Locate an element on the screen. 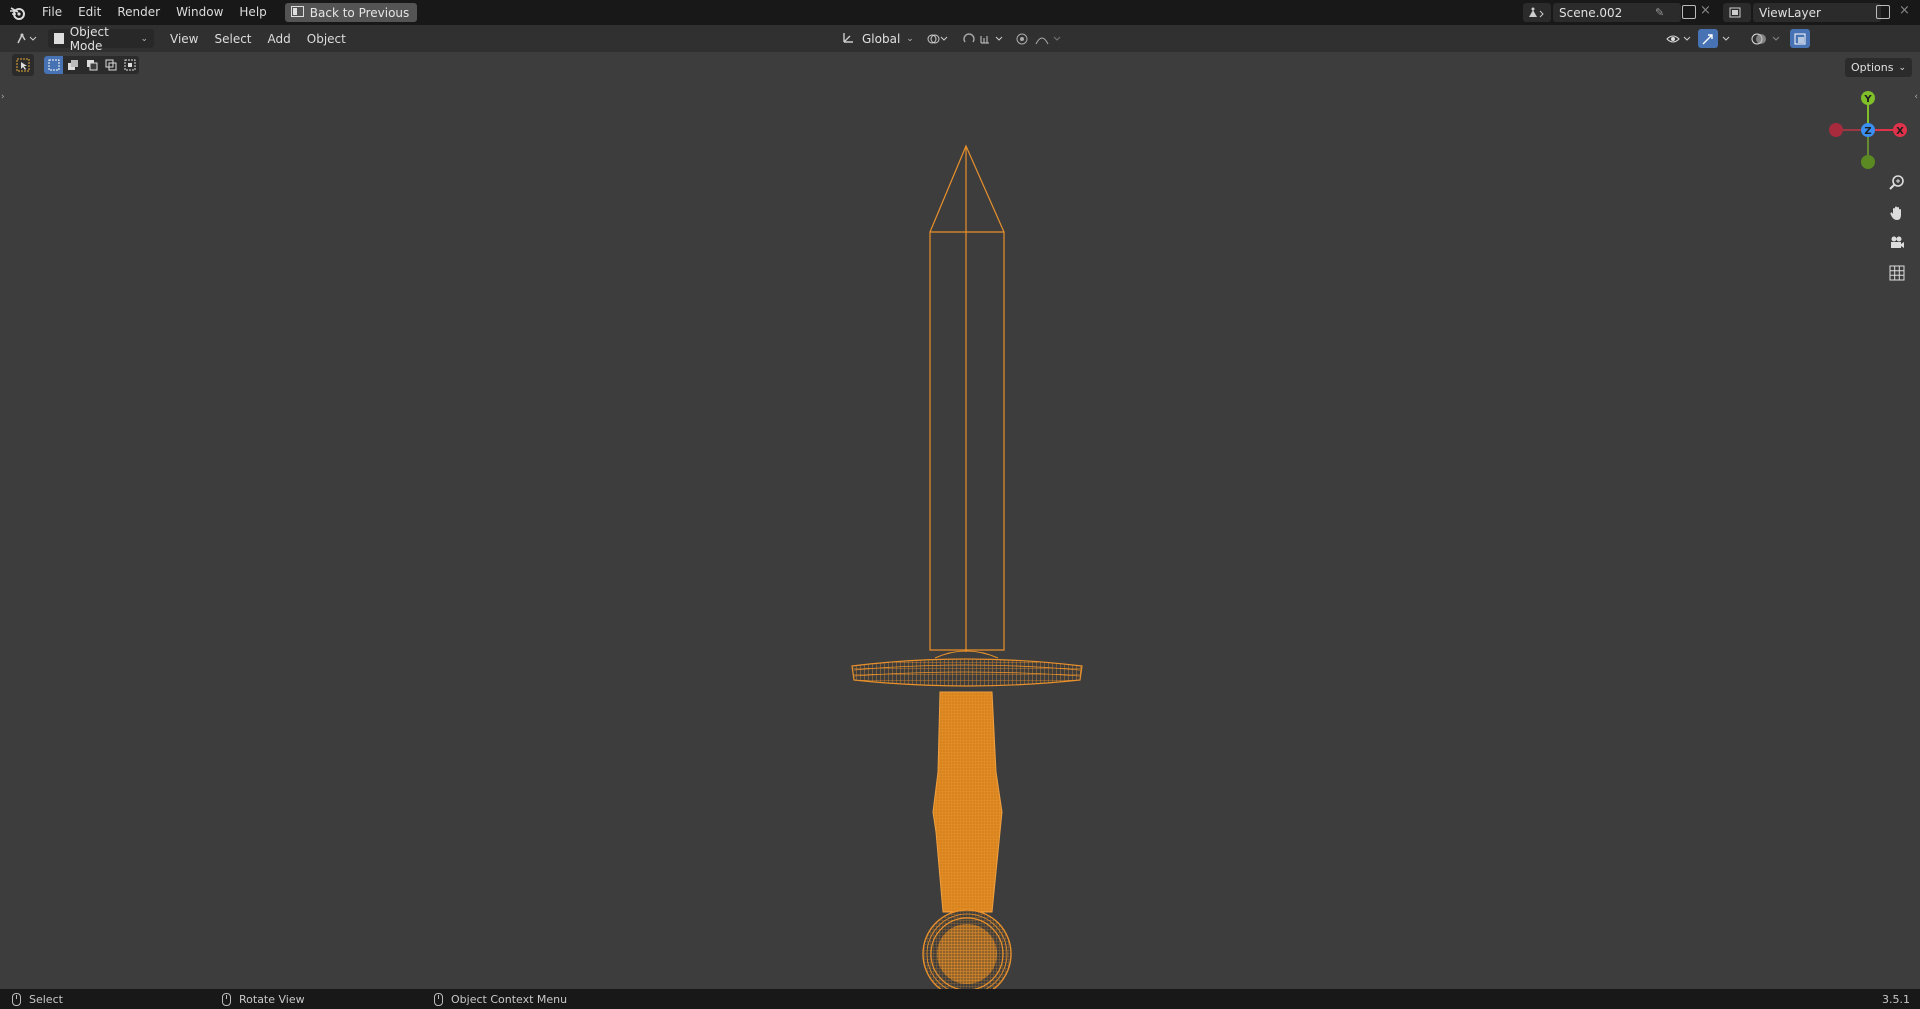 The width and height of the screenshot is (1920, 1009). object-mode-icon is located at coordinates (59, 38).